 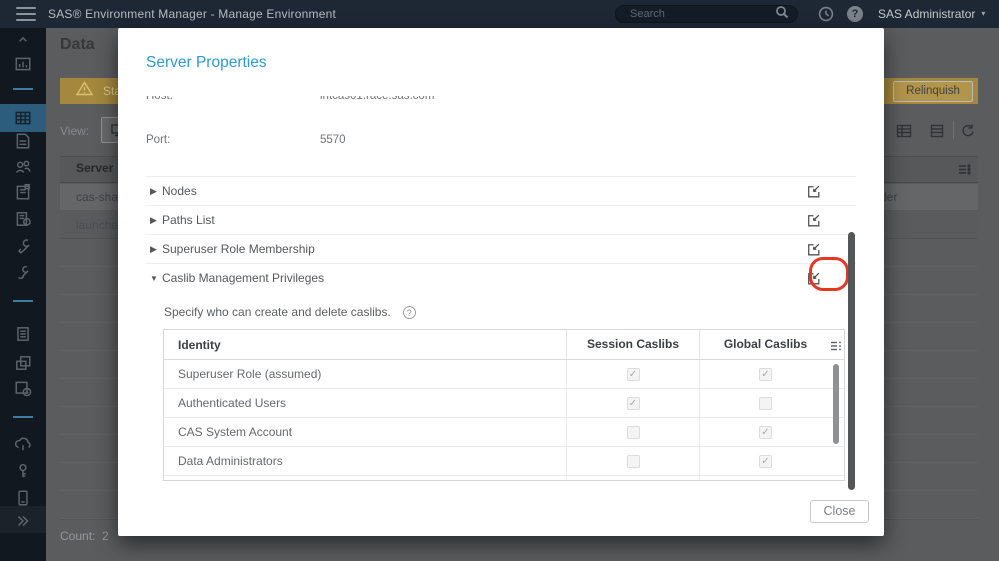 I want to click on table-row: Authenticated Users ✓, so click(x=504, y=403).